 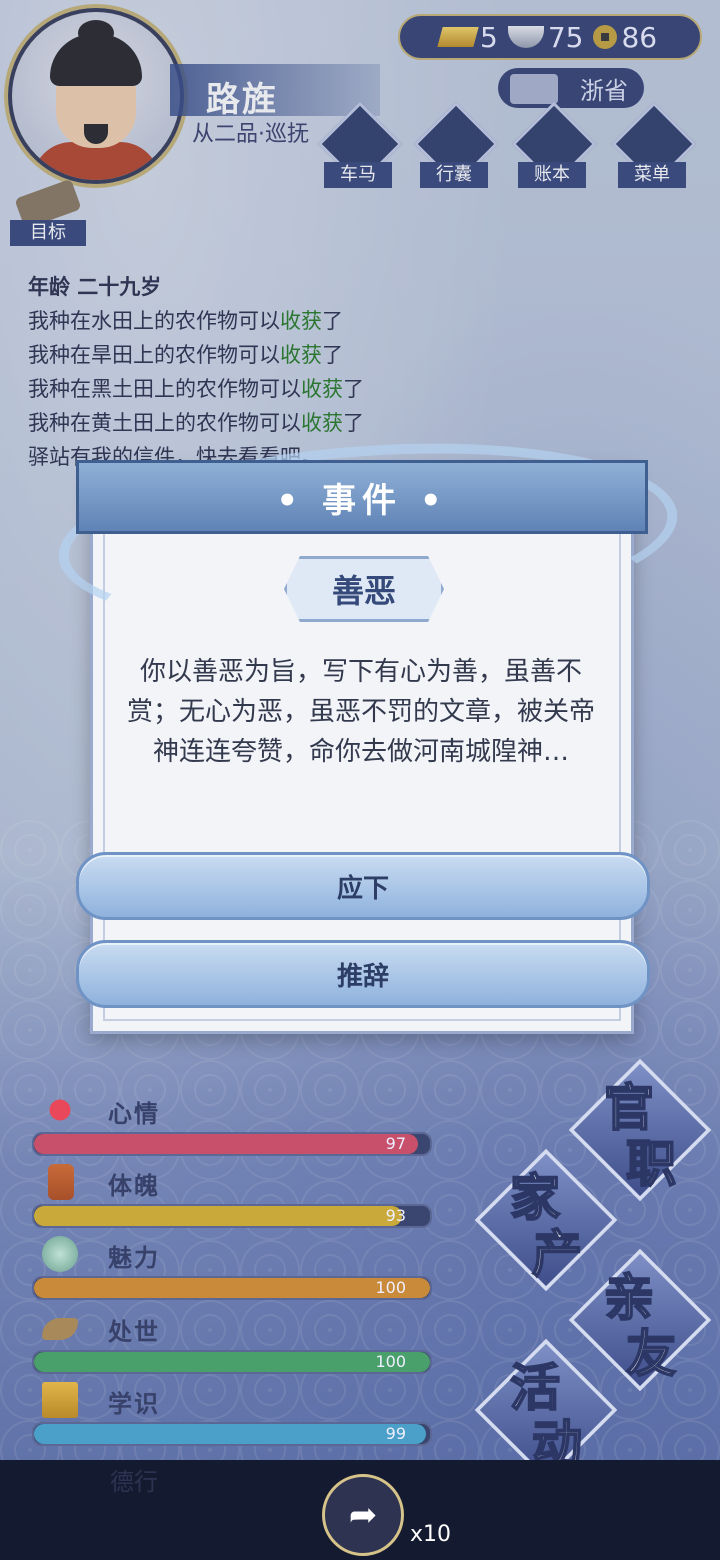 What do you see at coordinates (395, 1143) in the screenshot?
I see `stat-value: 97` at bounding box center [395, 1143].